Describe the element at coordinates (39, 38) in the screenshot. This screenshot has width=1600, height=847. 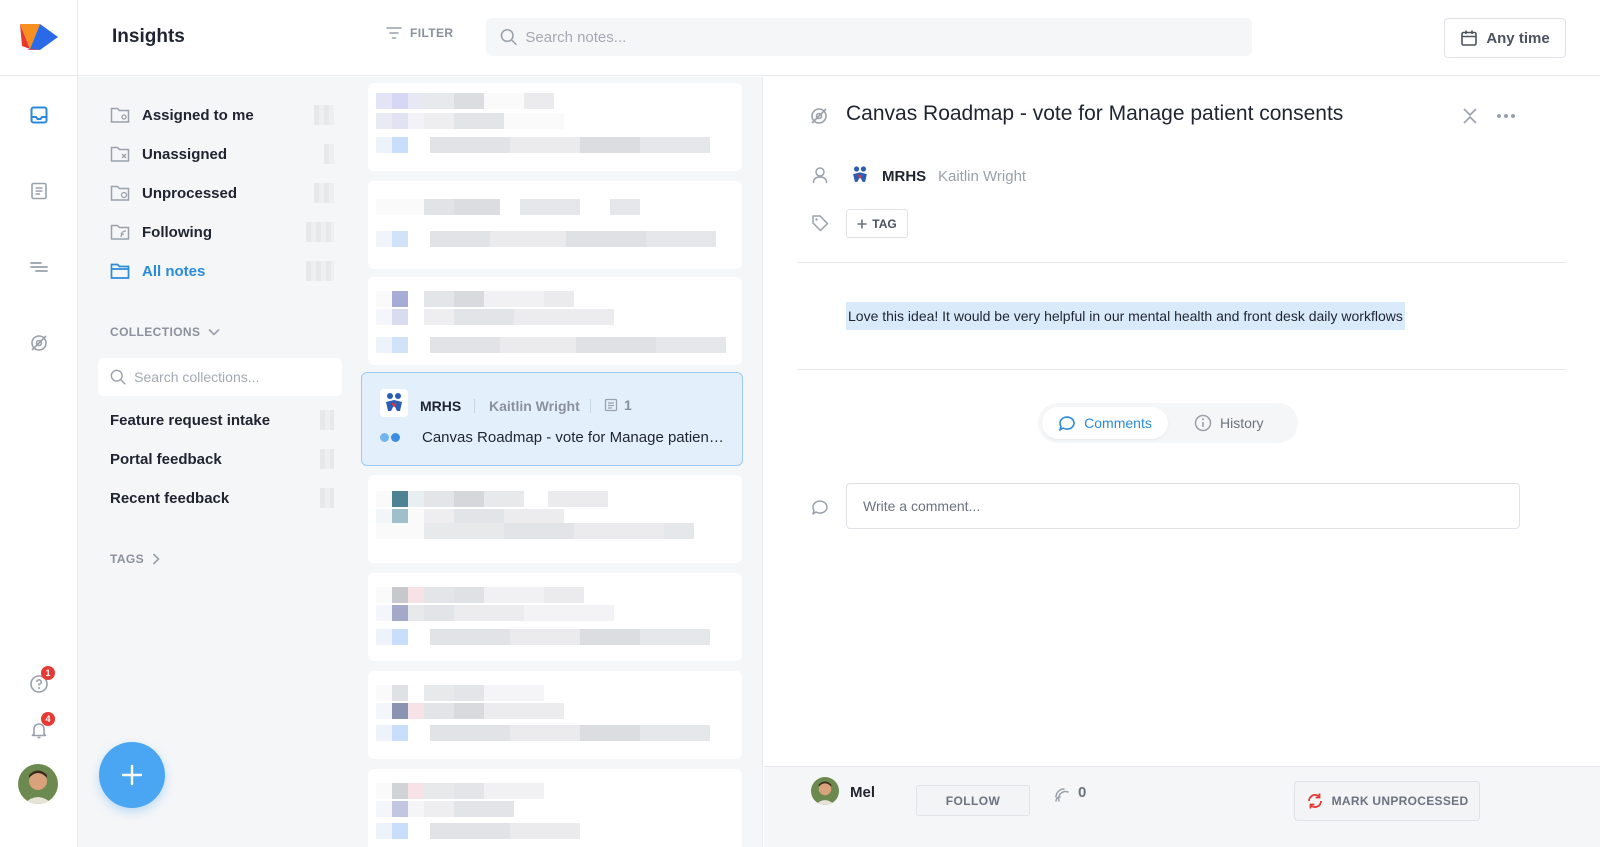
I see `app-logo` at that location.